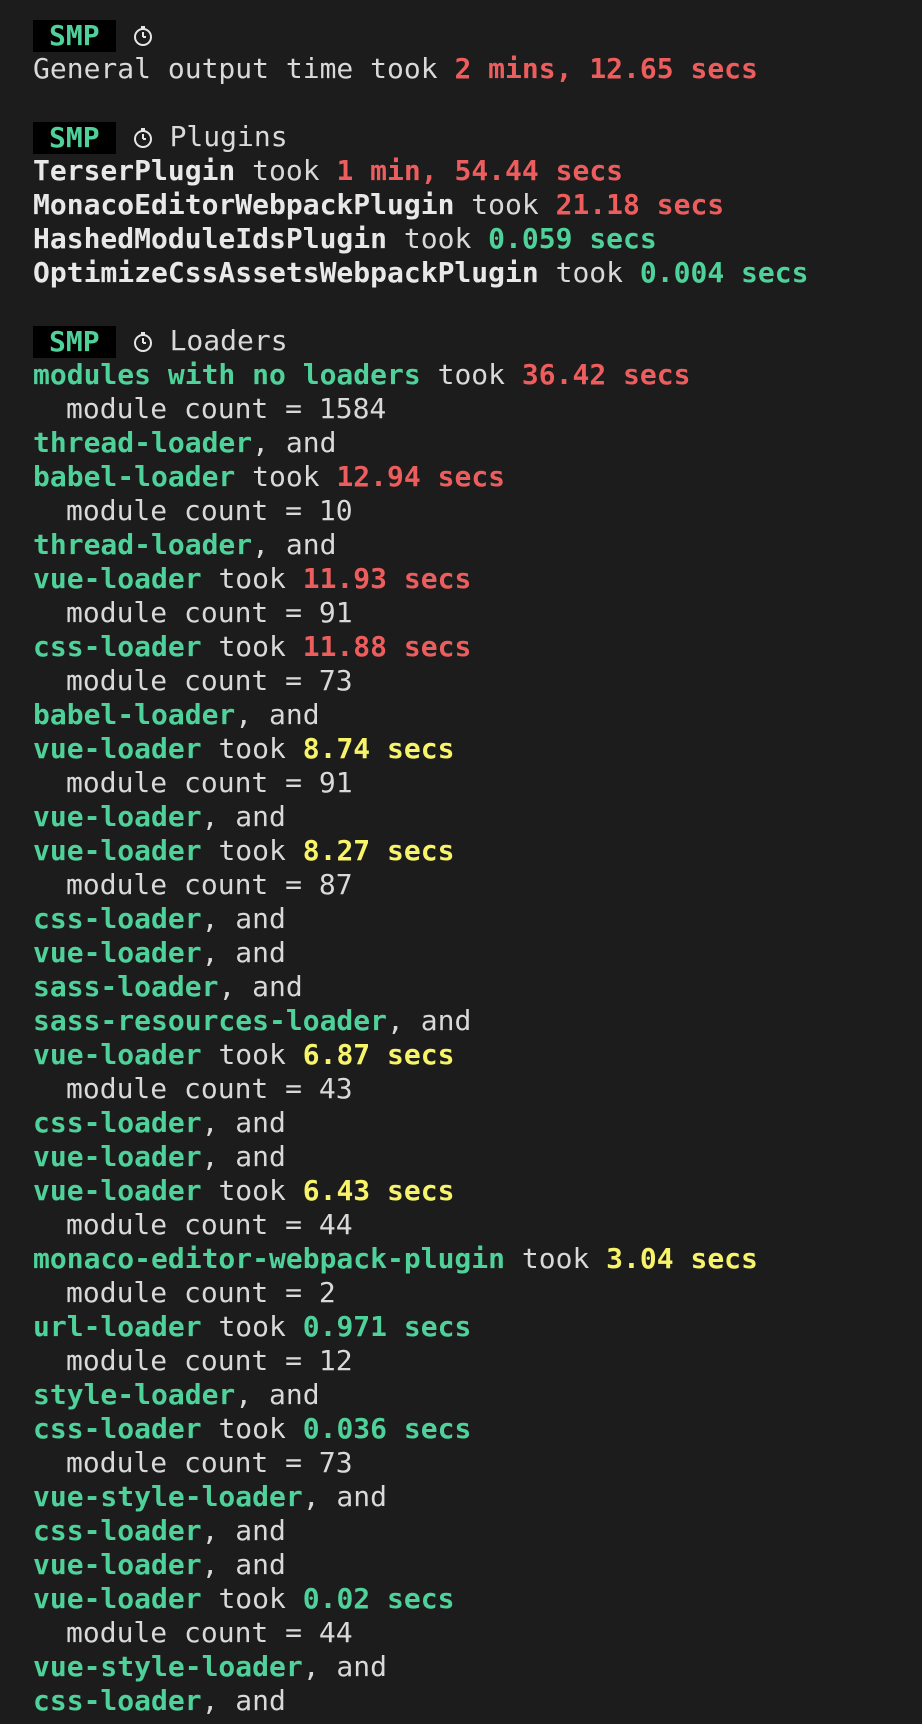 The width and height of the screenshot is (922, 1724). I want to click on plugin-name: OptimizeCssAssetsWebpackPlugin, so click(286, 272).